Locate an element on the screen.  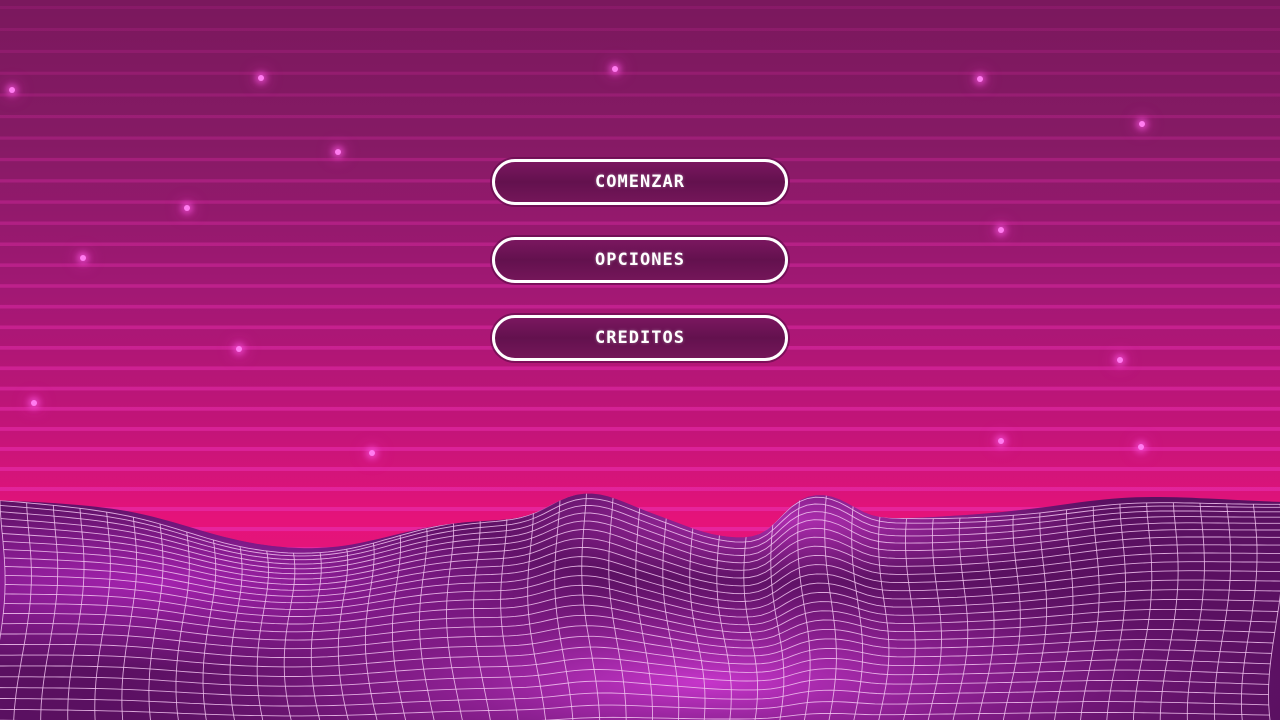
start-button-label: COMENZAR is located at coordinates (640, 182).